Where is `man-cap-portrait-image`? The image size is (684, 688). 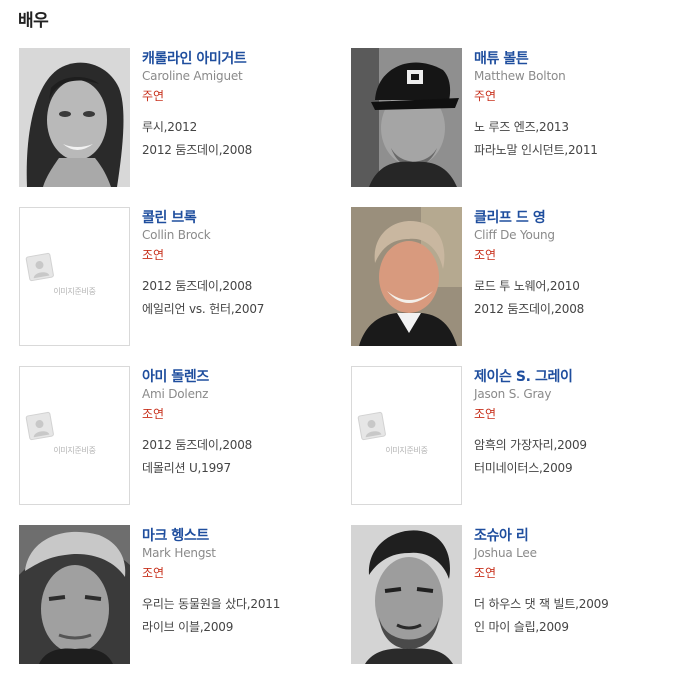 man-cap-portrait-image is located at coordinates (406, 117).